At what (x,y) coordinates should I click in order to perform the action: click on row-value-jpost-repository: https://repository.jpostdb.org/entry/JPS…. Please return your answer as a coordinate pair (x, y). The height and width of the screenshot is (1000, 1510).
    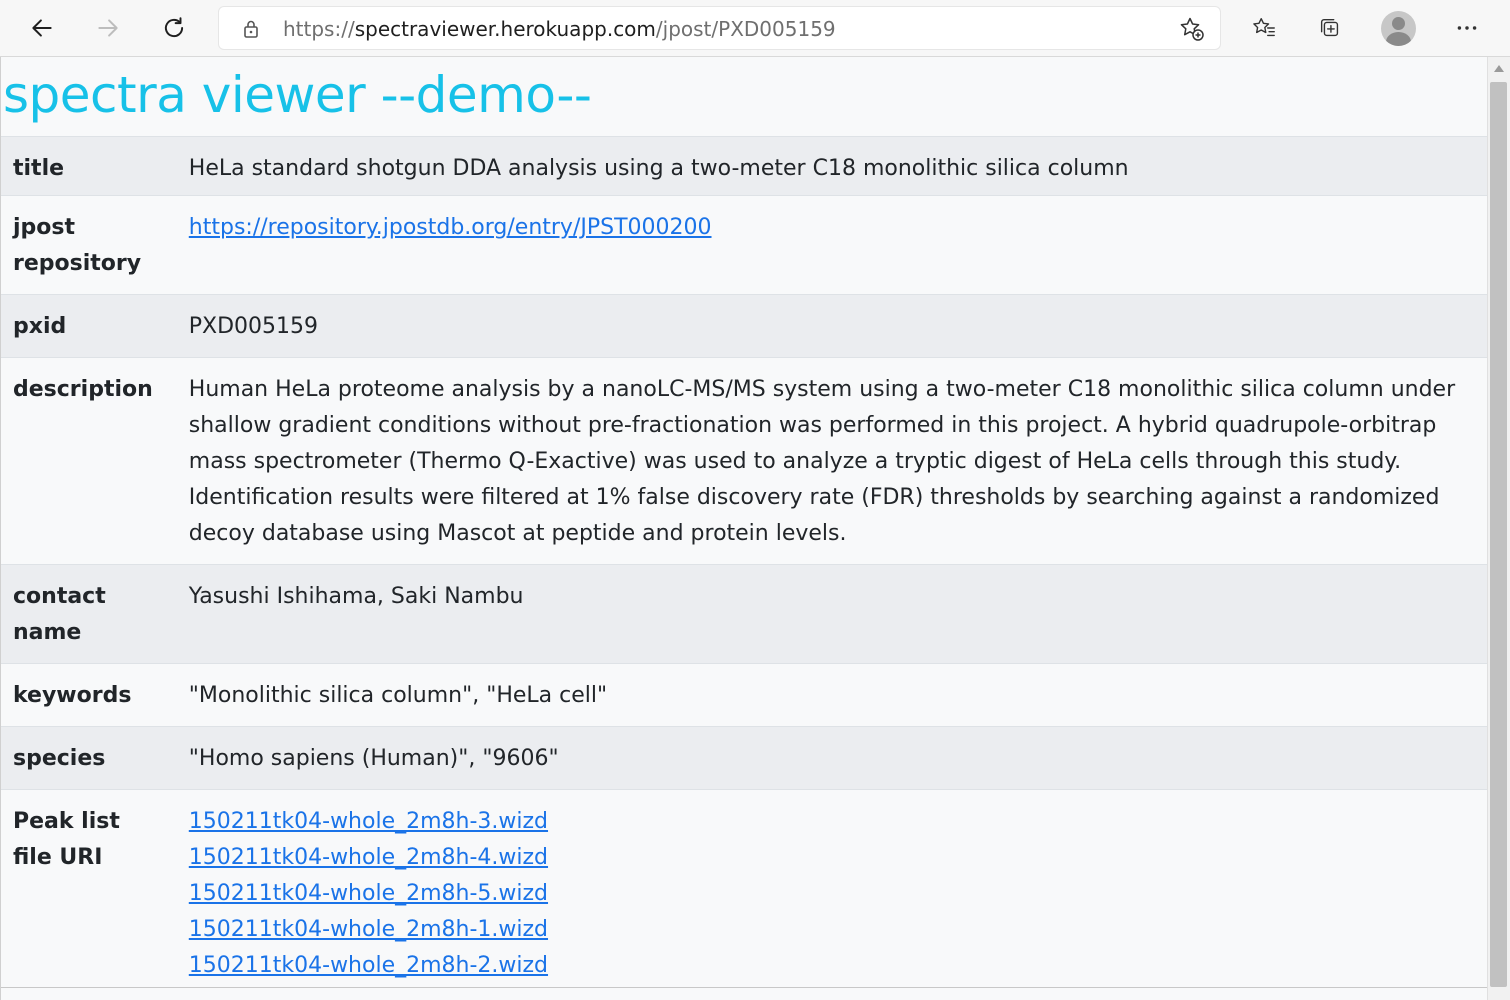
    Looking at the image, I should click on (825, 245).